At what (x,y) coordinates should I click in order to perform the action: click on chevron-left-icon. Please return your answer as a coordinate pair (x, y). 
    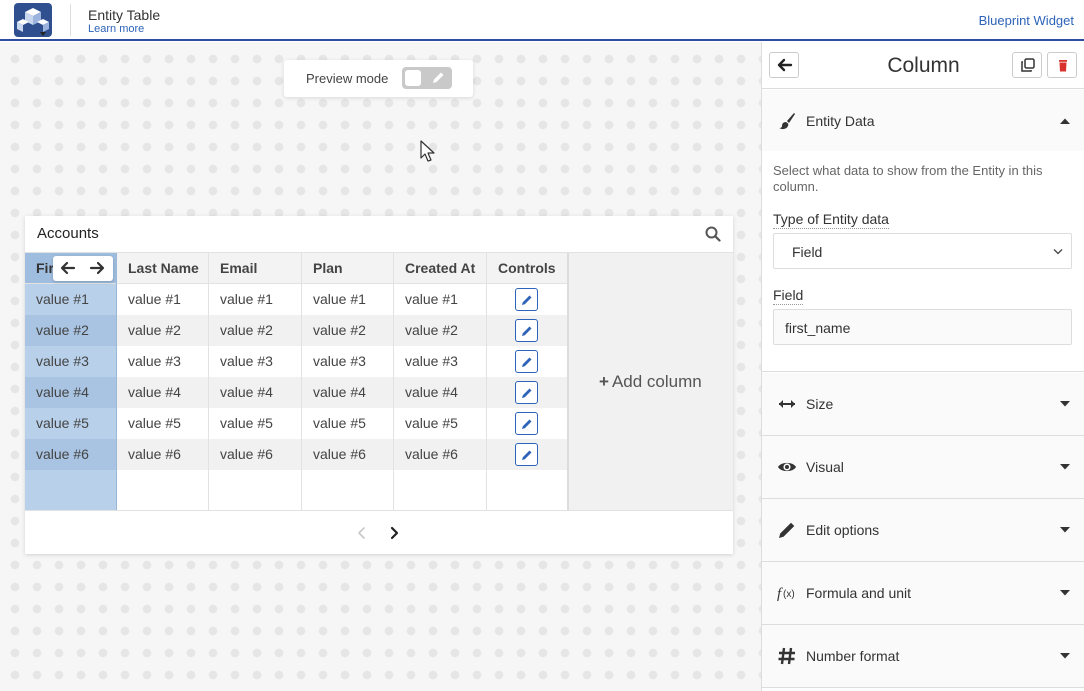
    Looking at the image, I should click on (362, 533).